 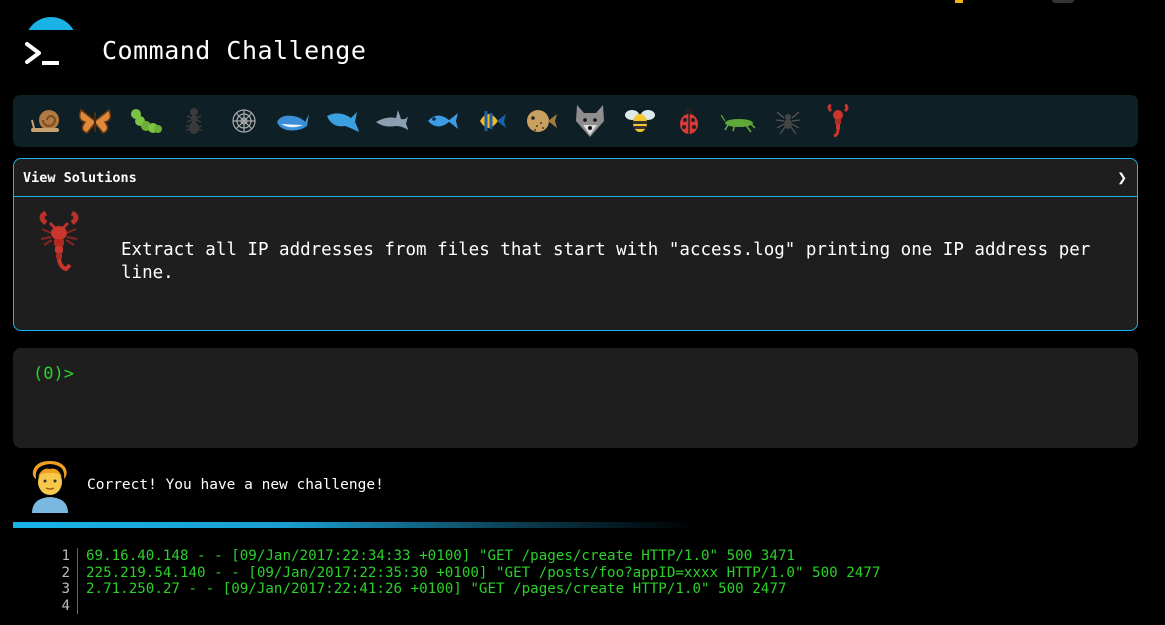 I want to click on tropical-fish-icon, so click(x=493, y=121).